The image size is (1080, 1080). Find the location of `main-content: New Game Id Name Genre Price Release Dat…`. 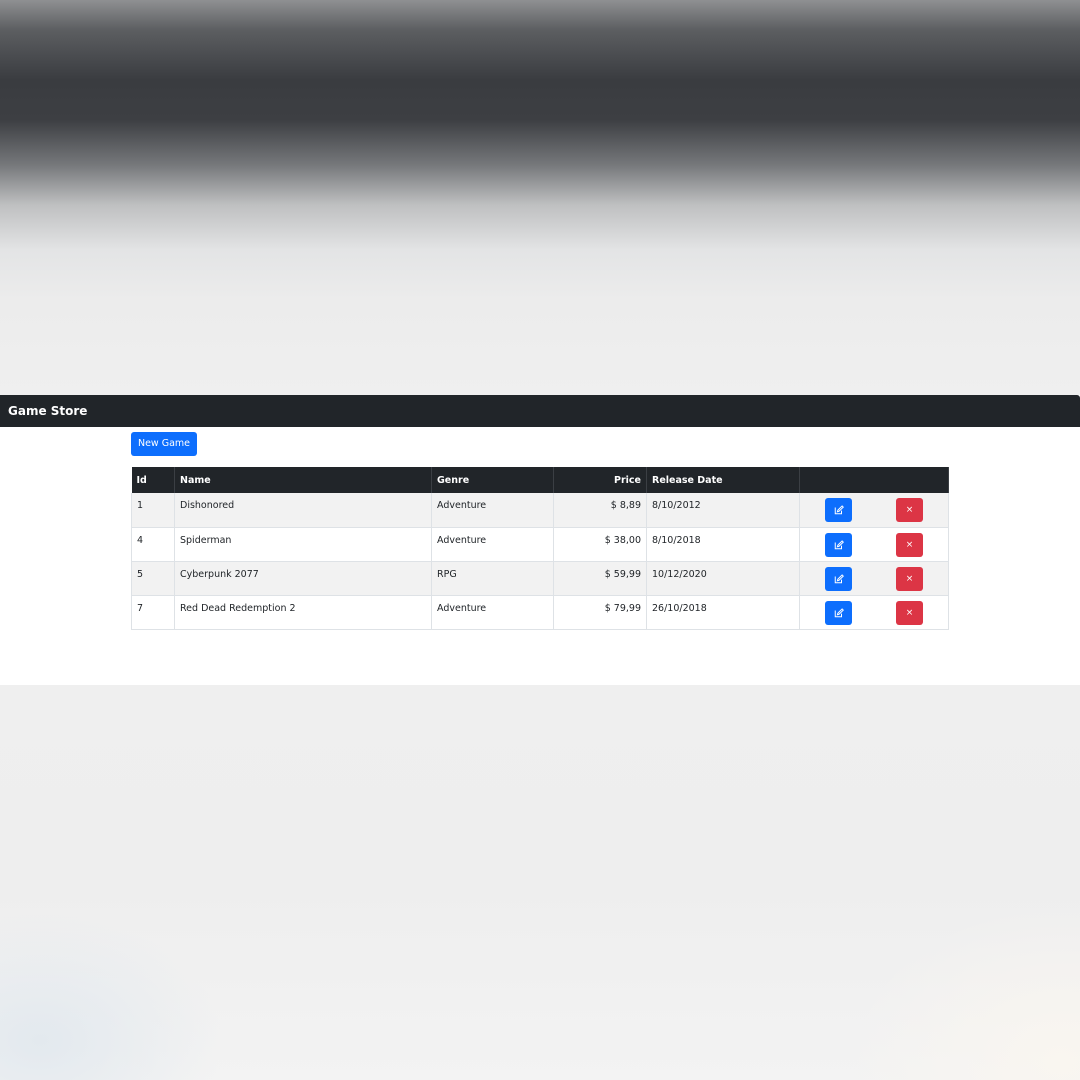

main-content: New Game Id Name Genre Price Release Dat… is located at coordinates (540, 530).